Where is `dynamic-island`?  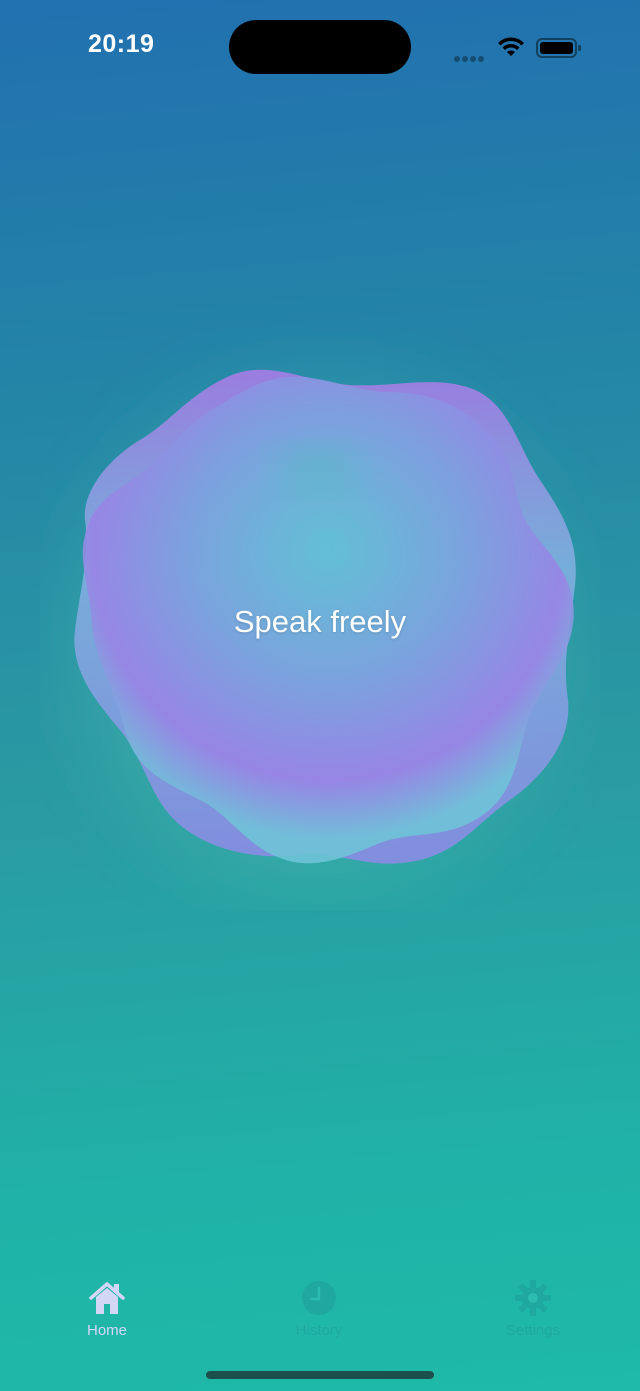
dynamic-island is located at coordinates (320, 47).